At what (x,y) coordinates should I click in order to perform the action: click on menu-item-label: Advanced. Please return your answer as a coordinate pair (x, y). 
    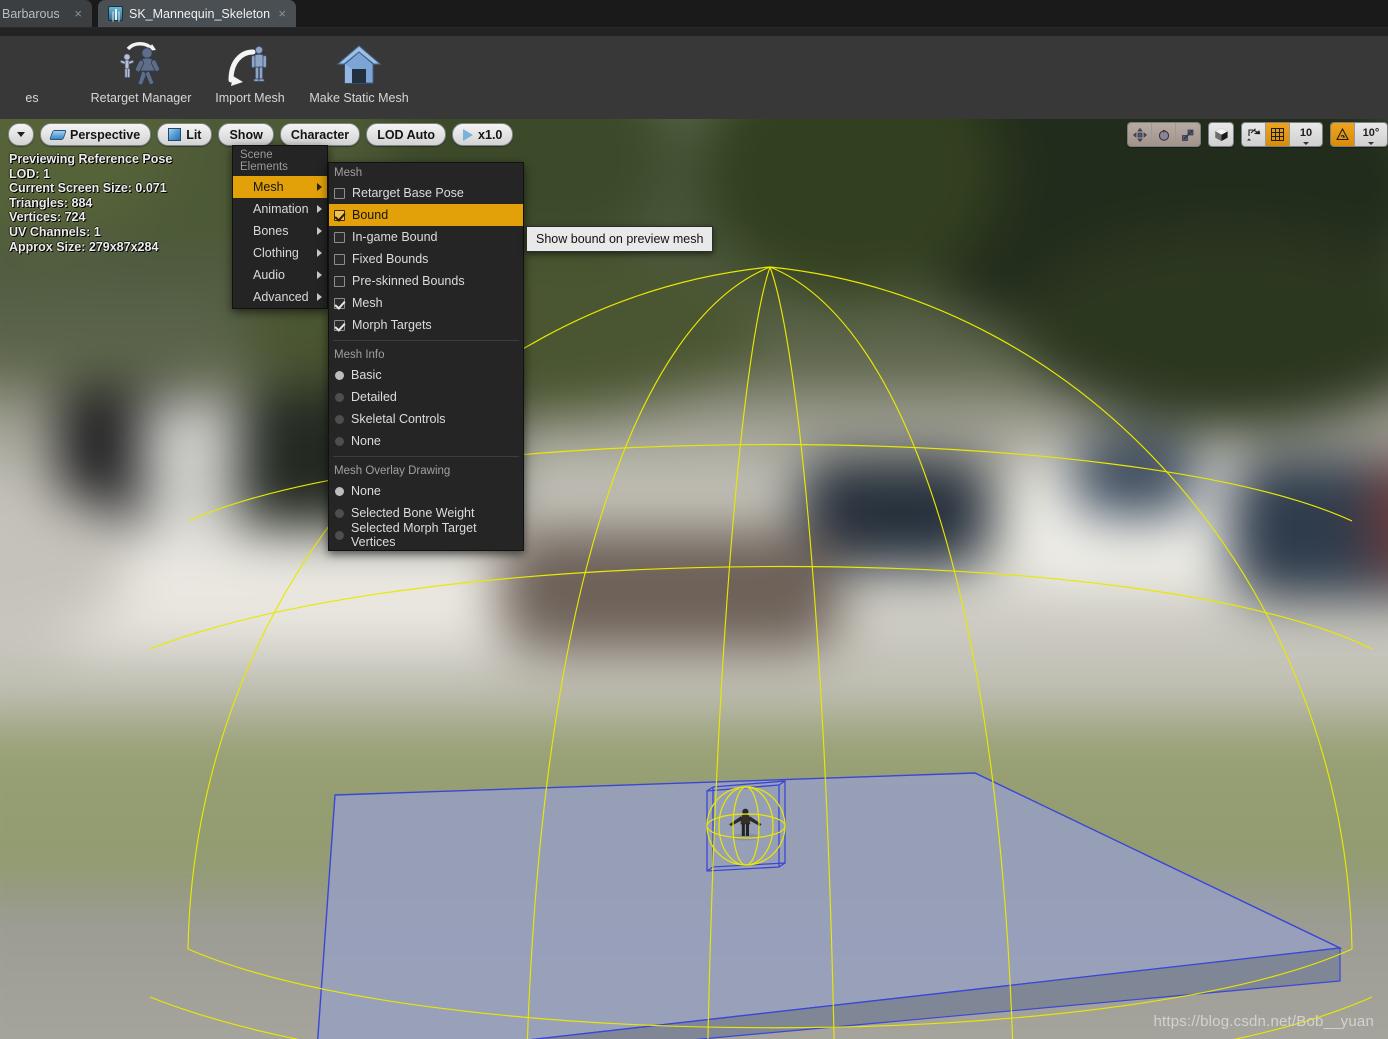
    Looking at the image, I should click on (281, 297).